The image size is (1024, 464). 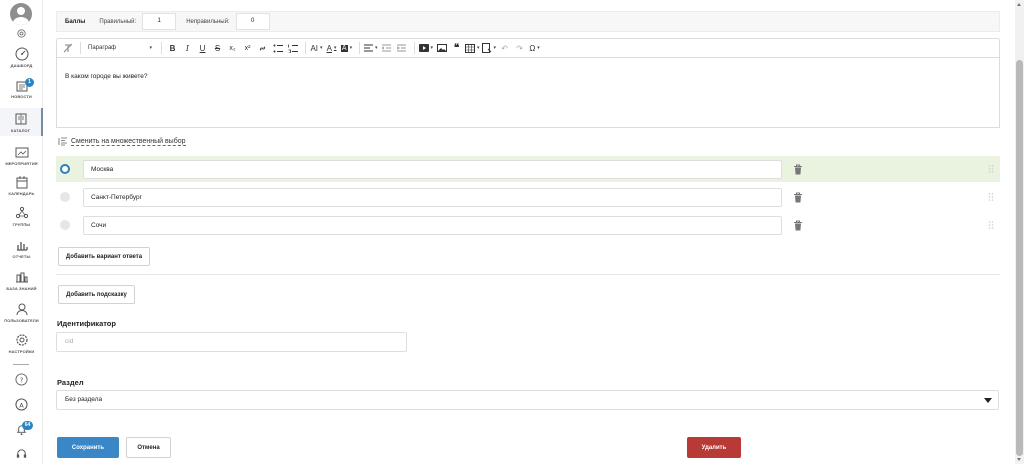 What do you see at coordinates (1019, 258) in the screenshot?
I see `scrollbar-thumb` at bounding box center [1019, 258].